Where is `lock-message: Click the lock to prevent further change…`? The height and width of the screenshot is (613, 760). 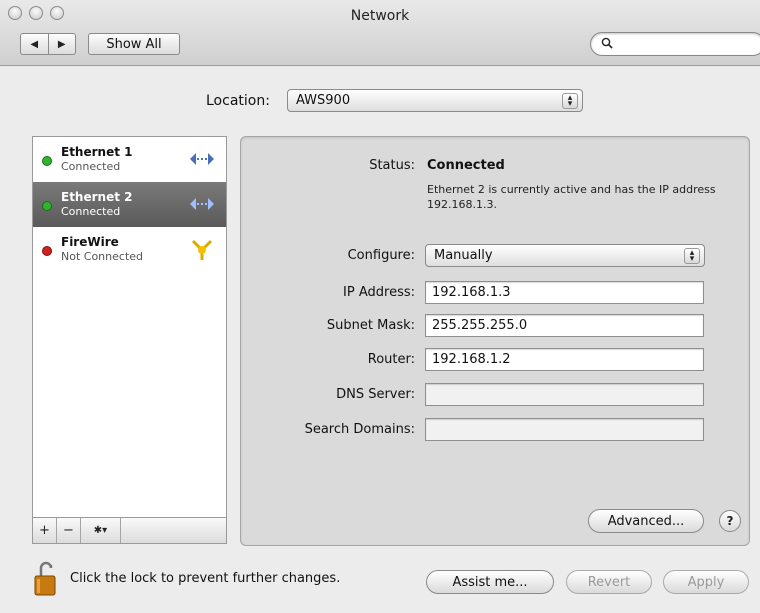
lock-message: Click the lock to prevent further change… is located at coordinates (205, 578).